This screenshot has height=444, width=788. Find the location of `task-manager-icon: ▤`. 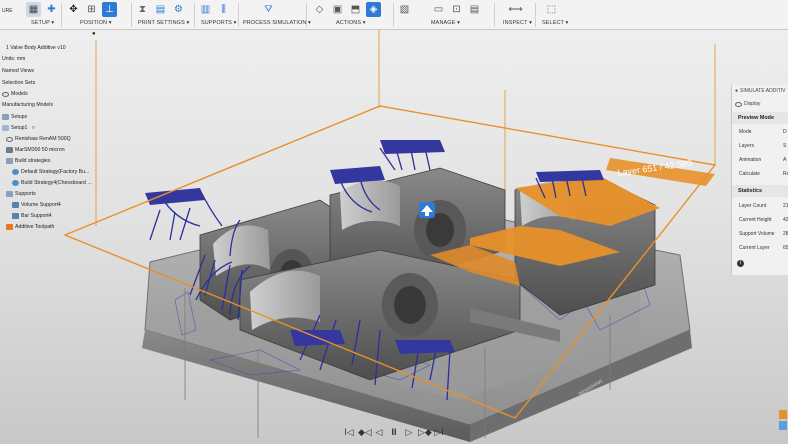

task-manager-icon: ▤ is located at coordinates (474, 9).